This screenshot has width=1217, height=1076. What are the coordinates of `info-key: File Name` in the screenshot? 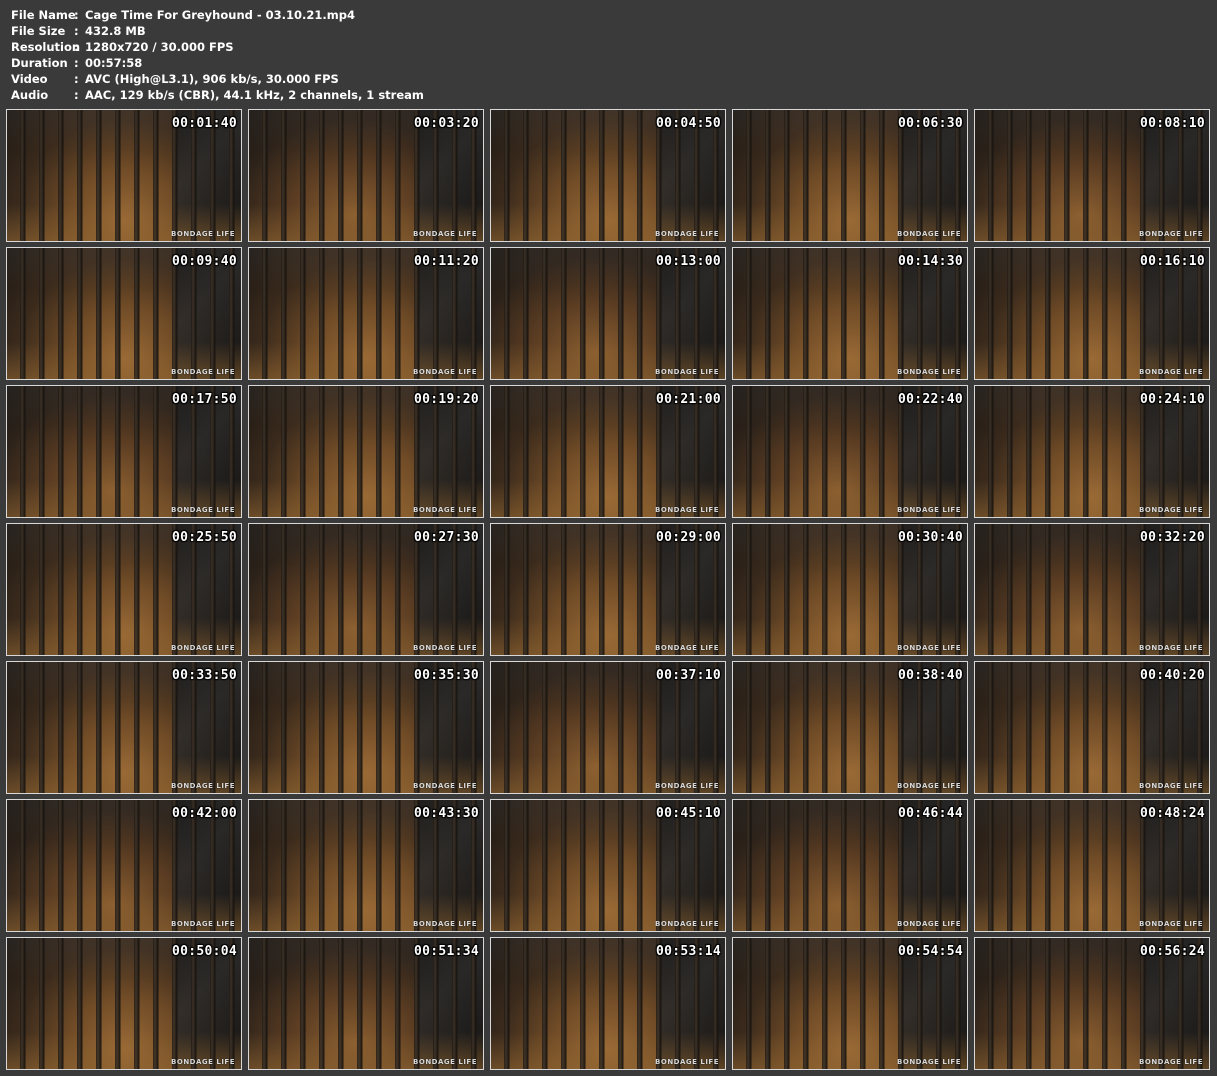 It's located at (43, 15).